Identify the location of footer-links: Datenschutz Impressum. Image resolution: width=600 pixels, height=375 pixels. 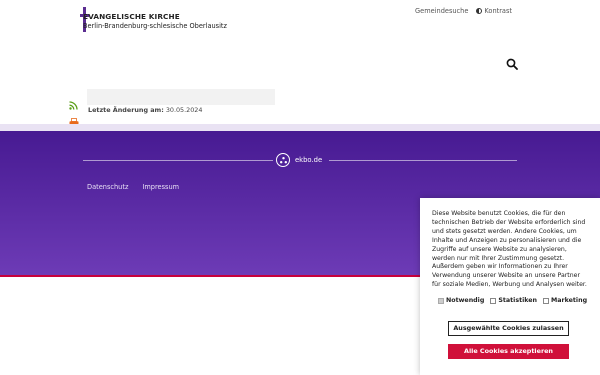
(133, 187).